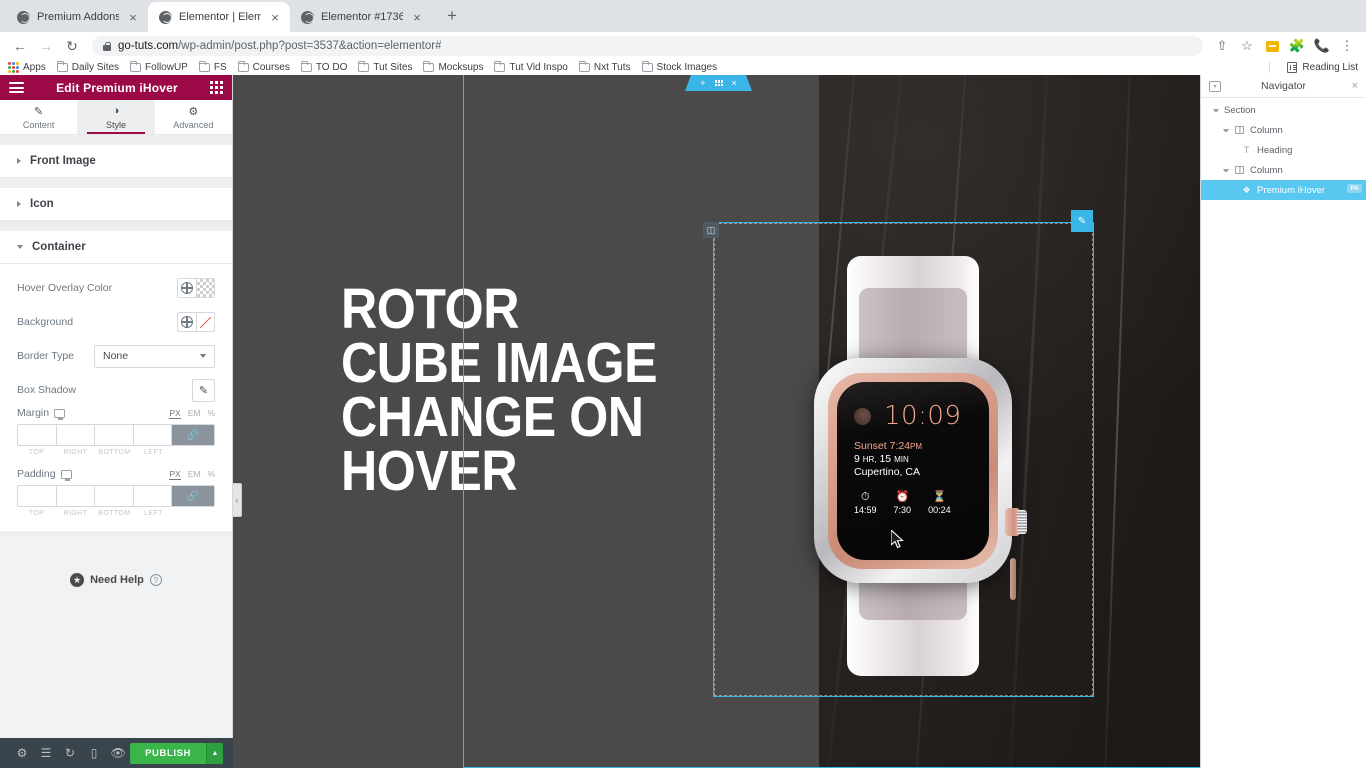 The image size is (1366, 768). I want to click on border-type-select: None, so click(154, 356).